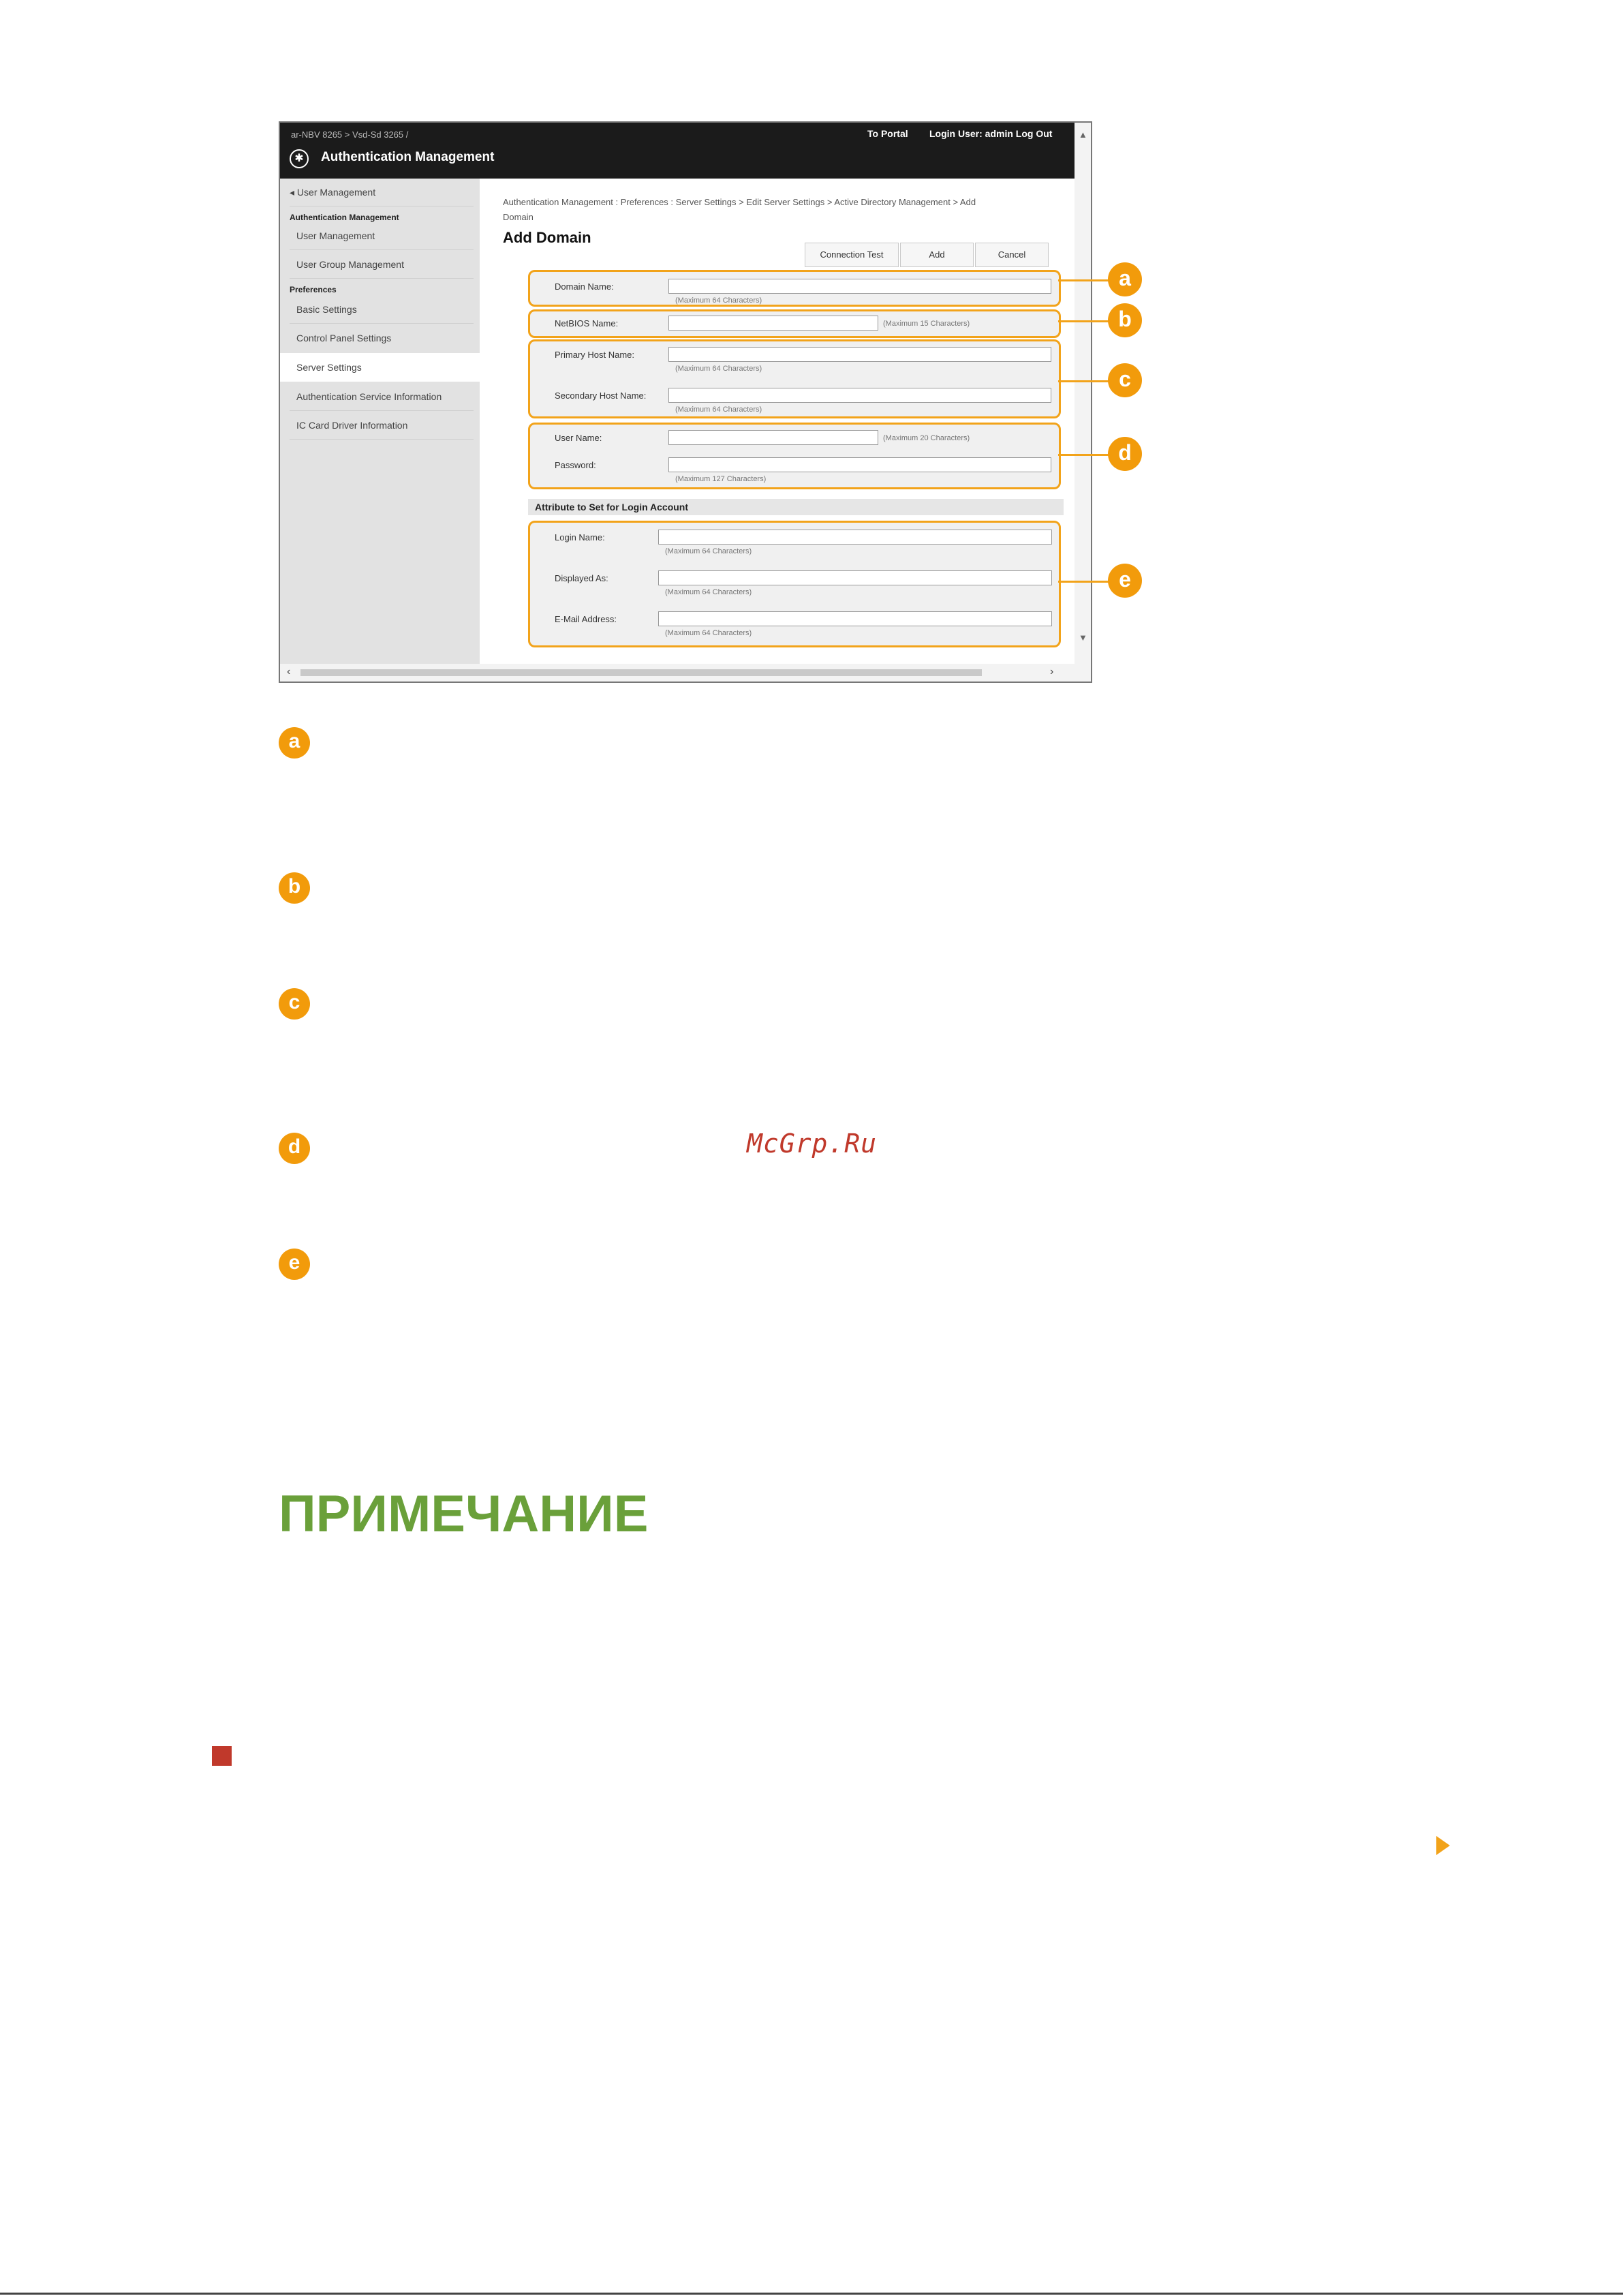 Image resolution: width=1623 pixels, height=2296 pixels. I want to click on cancel-button: Cancel, so click(1012, 255).